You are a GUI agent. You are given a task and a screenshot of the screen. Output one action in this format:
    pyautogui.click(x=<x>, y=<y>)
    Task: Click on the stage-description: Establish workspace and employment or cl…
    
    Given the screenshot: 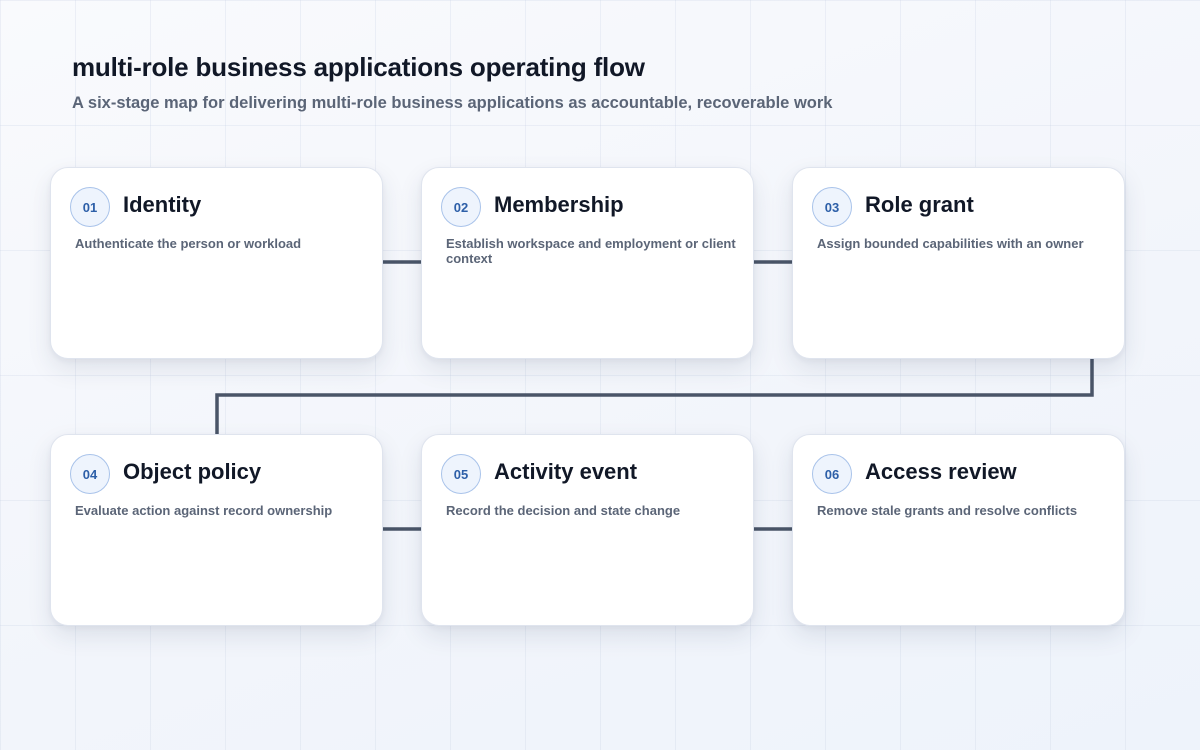 What is the action you would take?
    pyautogui.click(x=591, y=251)
    